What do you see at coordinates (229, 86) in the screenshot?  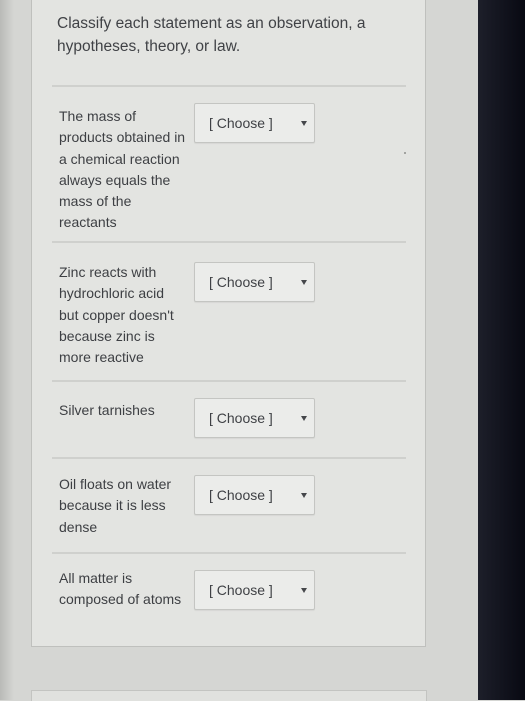 I see `question-divider` at bounding box center [229, 86].